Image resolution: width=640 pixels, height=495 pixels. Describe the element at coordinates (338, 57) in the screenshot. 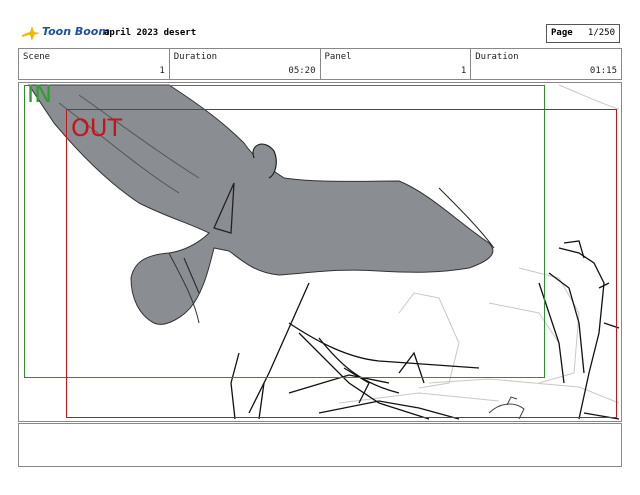

I see `panel-label: Panel` at that location.